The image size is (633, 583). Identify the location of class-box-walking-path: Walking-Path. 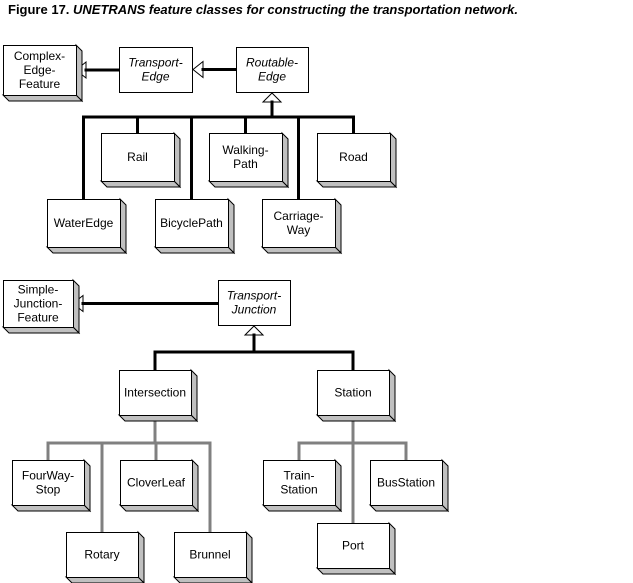
(248, 160).